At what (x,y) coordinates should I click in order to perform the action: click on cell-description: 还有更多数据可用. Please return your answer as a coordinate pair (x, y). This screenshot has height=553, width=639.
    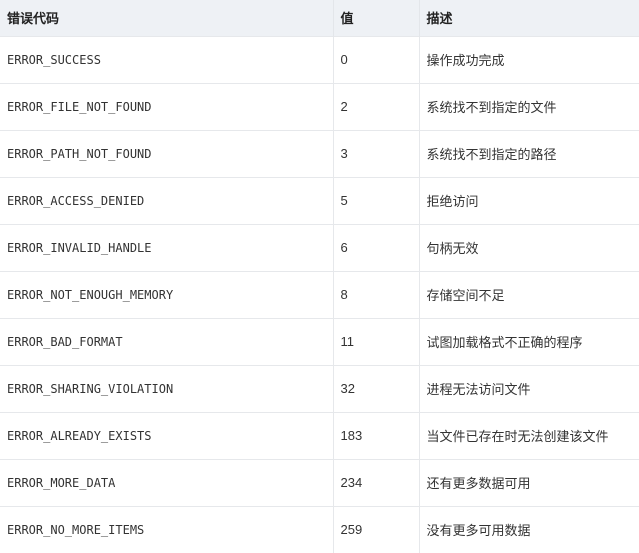
    Looking at the image, I should click on (529, 482).